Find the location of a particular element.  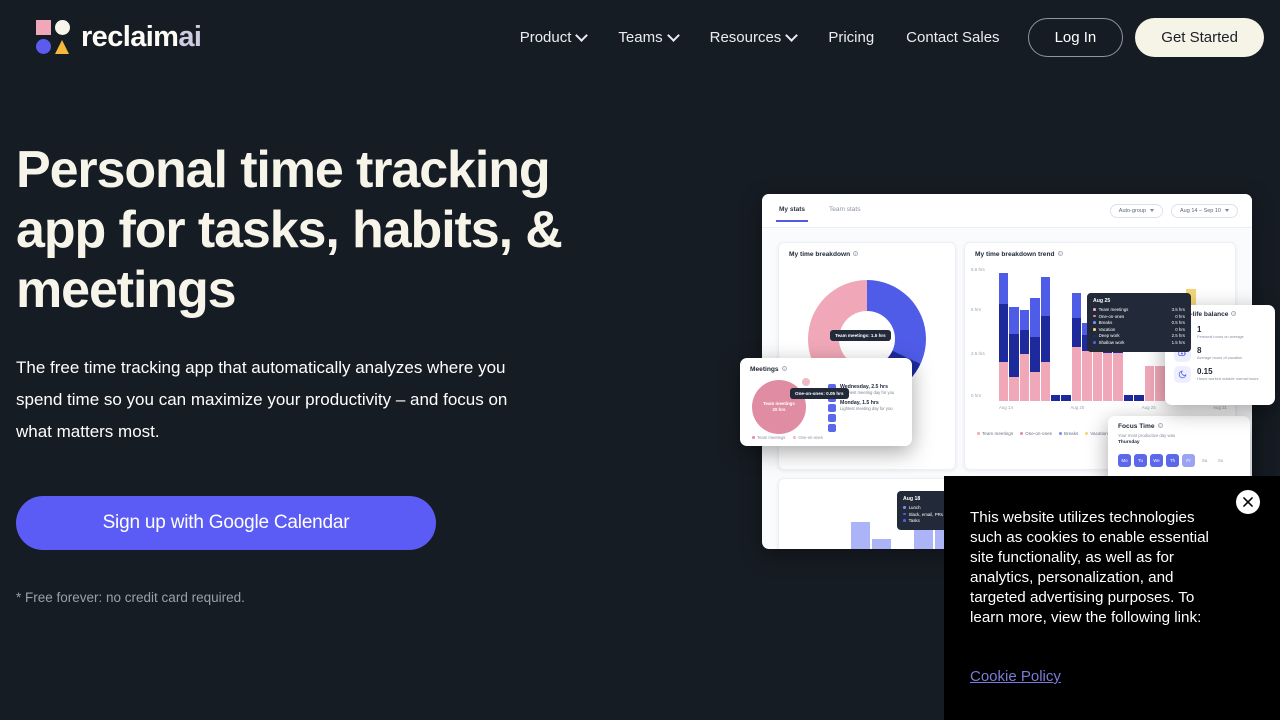

tab-team-stats: Team stats is located at coordinates (844, 211).